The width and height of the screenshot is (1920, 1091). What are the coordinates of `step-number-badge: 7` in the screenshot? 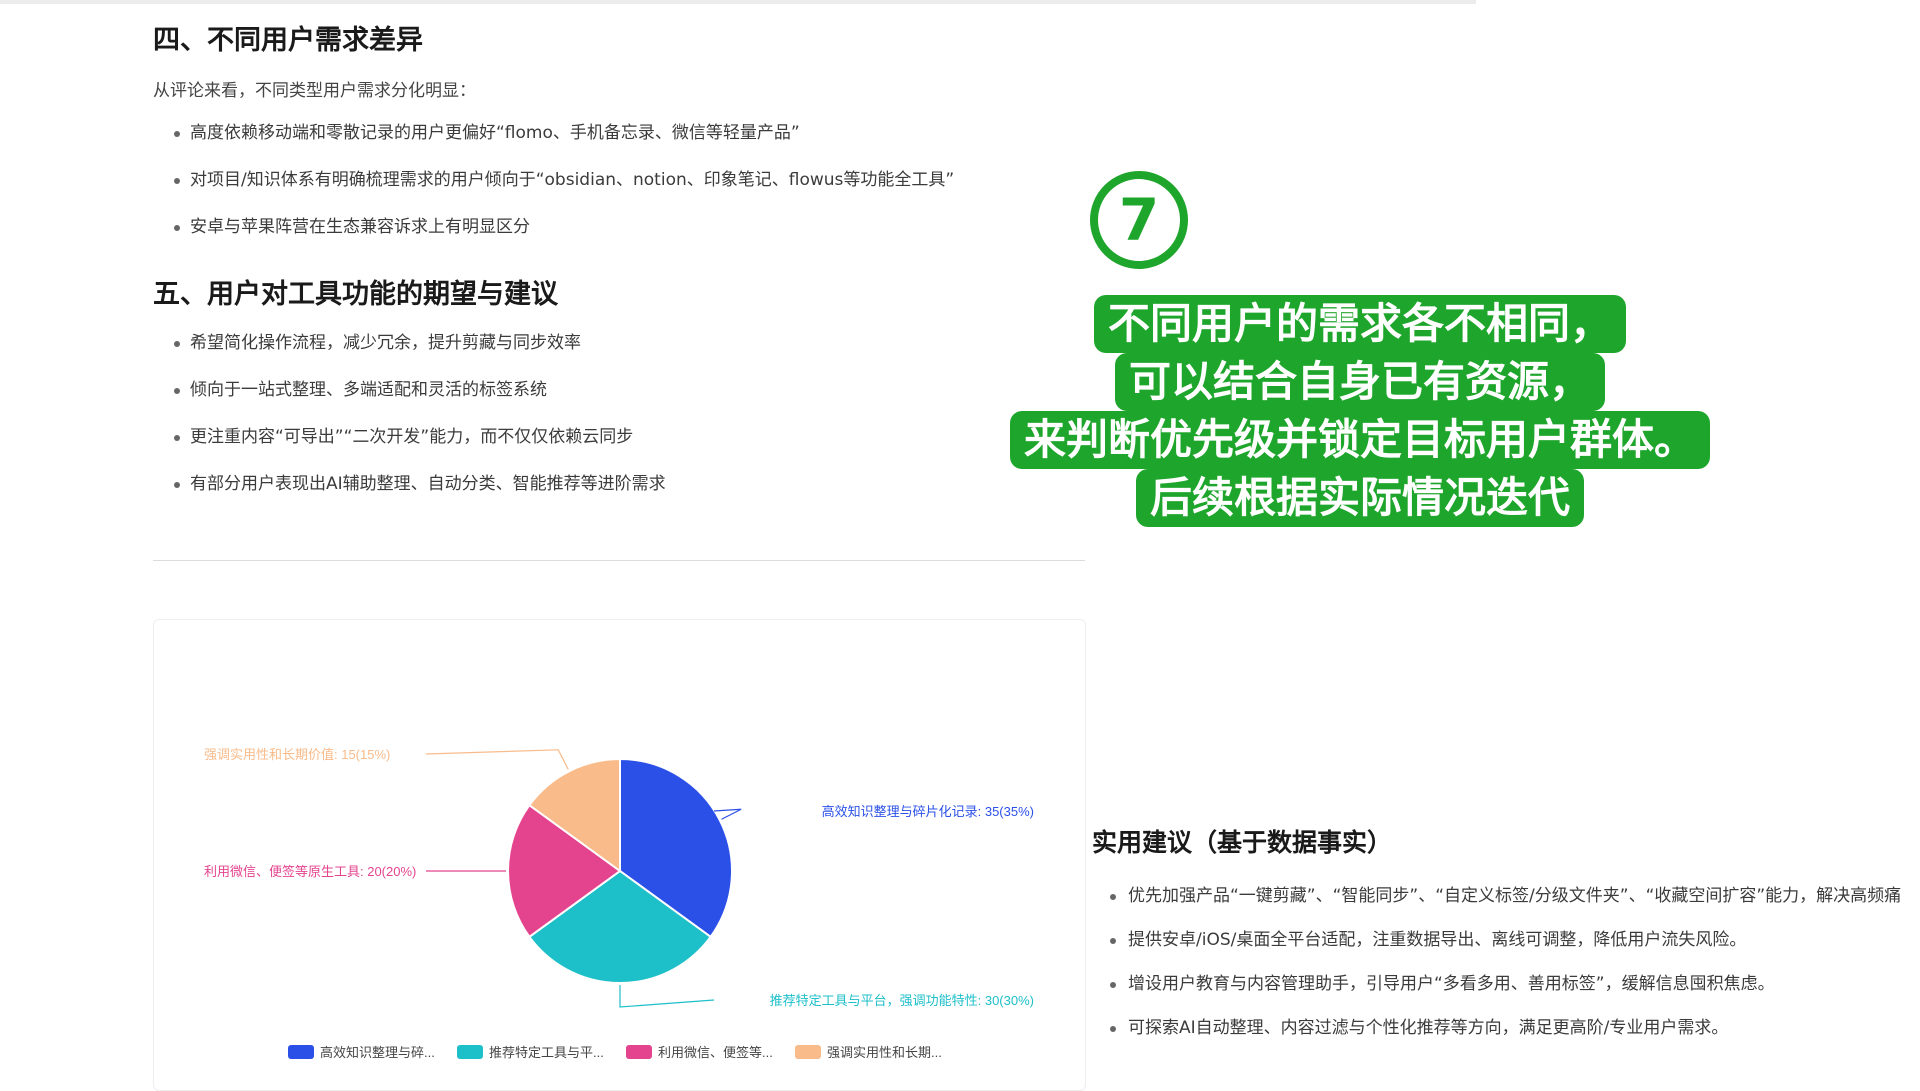 It's located at (1139, 220).